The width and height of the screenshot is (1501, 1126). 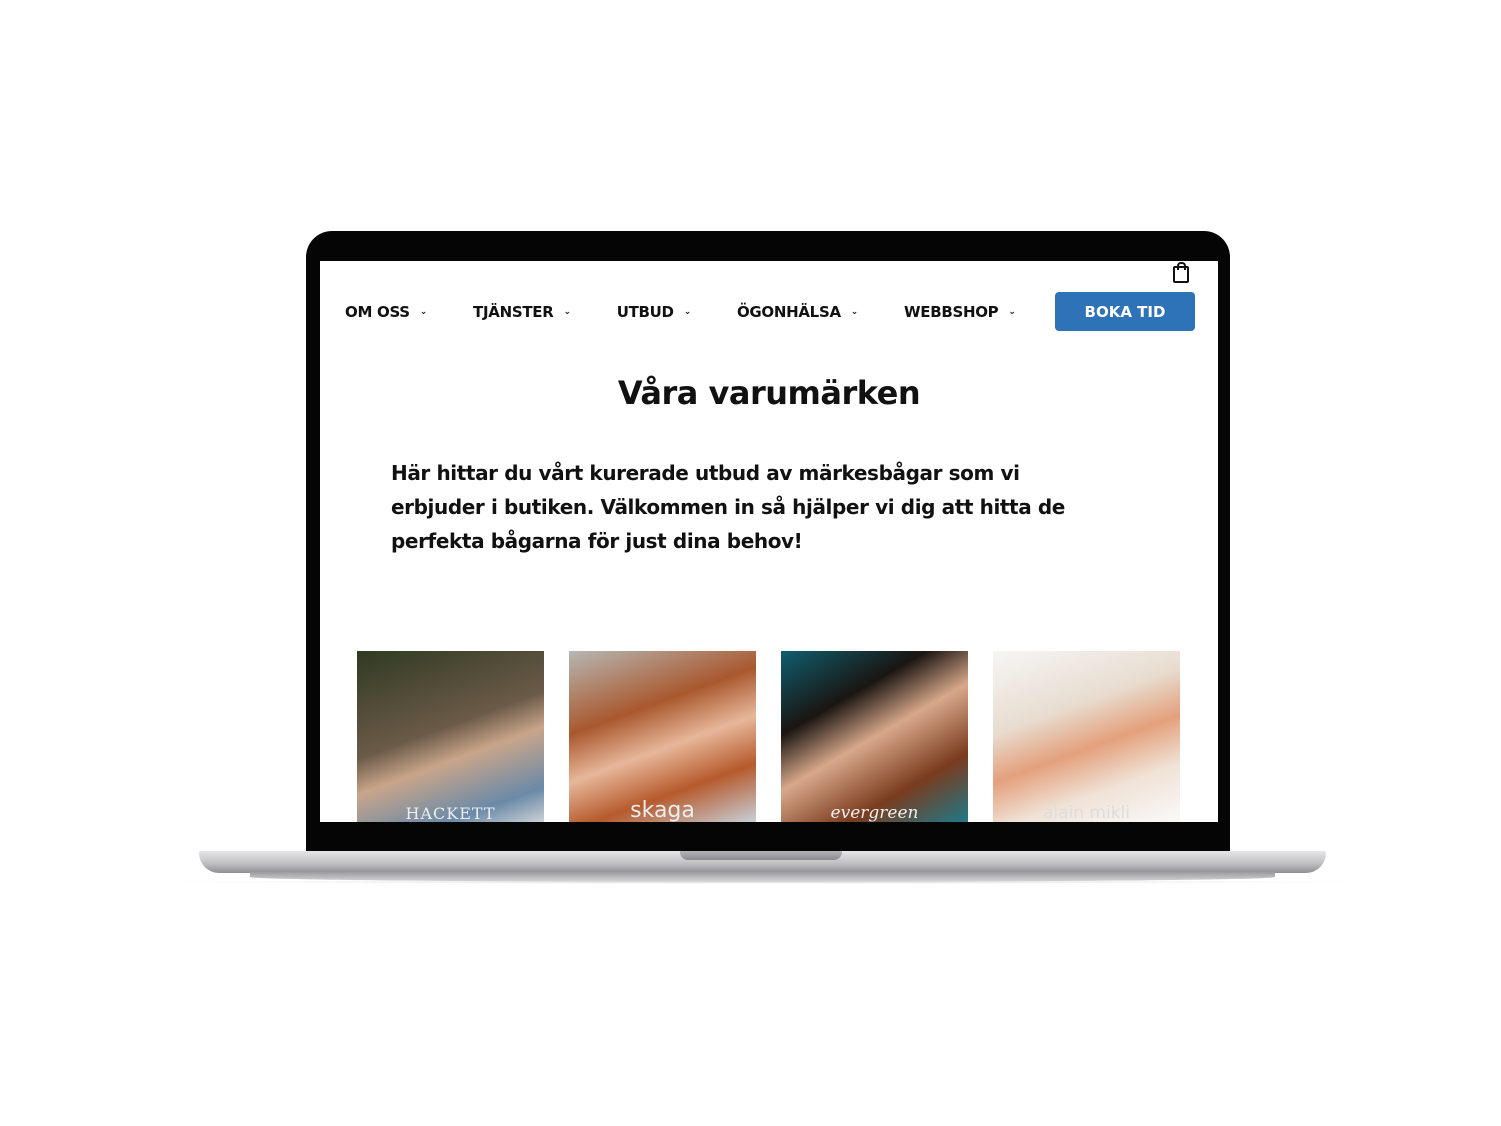 What do you see at coordinates (513, 312) in the screenshot?
I see `nav-label: TJÄNSTER` at bounding box center [513, 312].